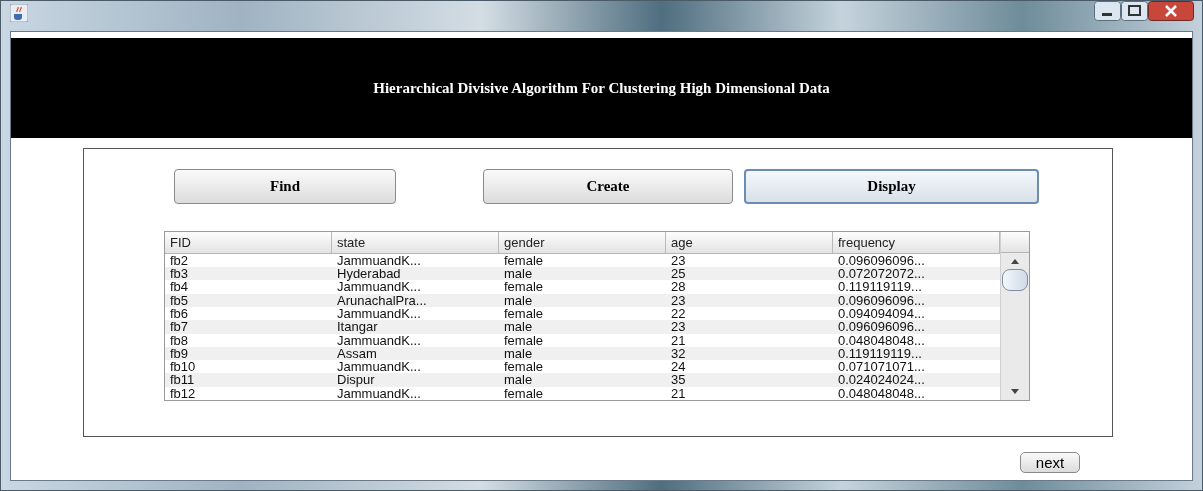 This screenshot has width=1203, height=491. What do you see at coordinates (601, 88) in the screenshot?
I see `header-title: Hierarchical Divisive Algorithm For Clustering High Dimensional Data` at bounding box center [601, 88].